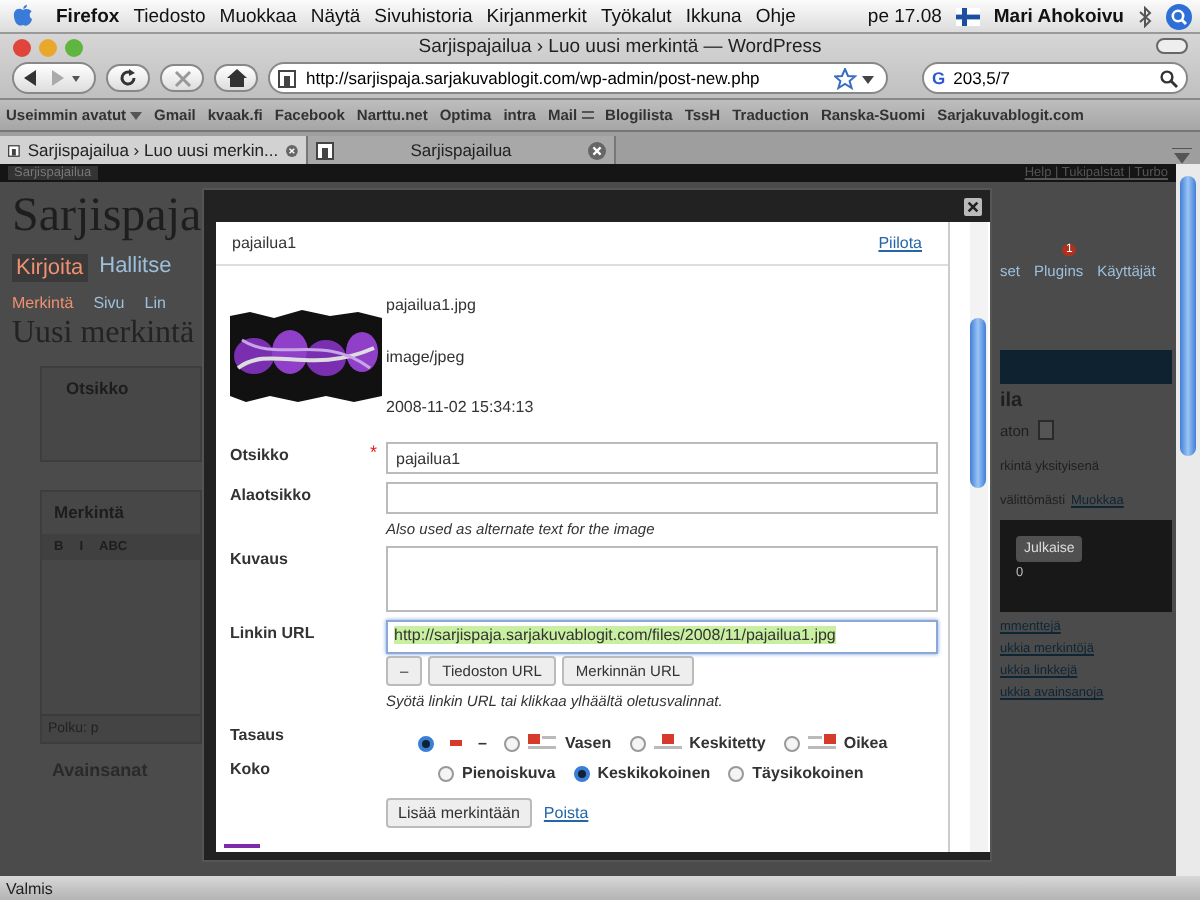  Describe the element at coordinates (939, 78) in the screenshot. I see `search-engine-icon: G` at that location.